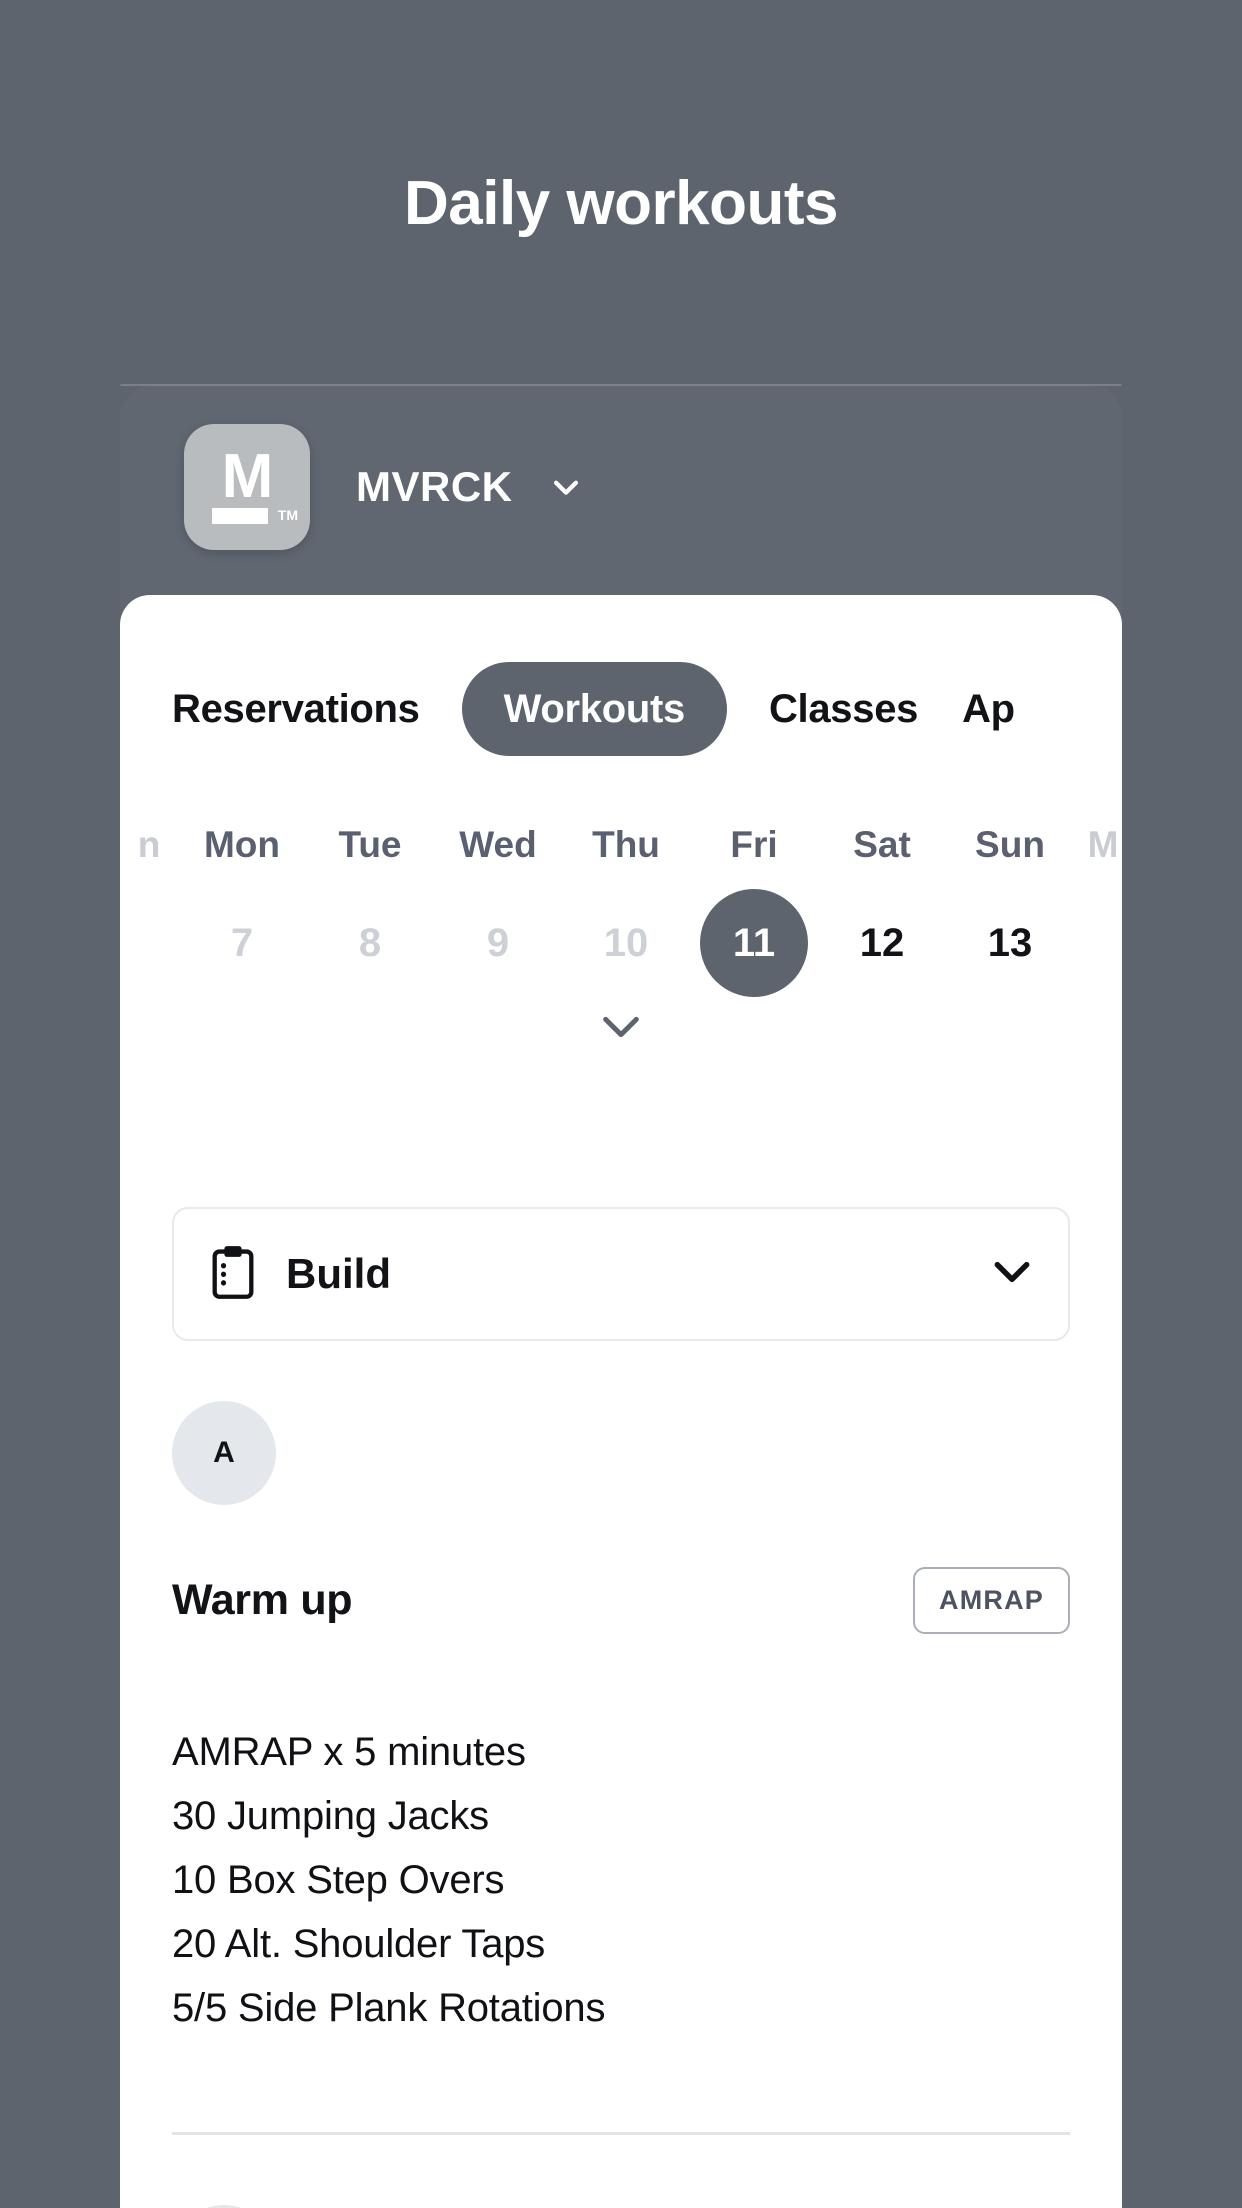 The image size is (1242, 2208). Describe the element at coordinates (370, 943) in the screenshot. I see `date-cell-8: 8` at that location.